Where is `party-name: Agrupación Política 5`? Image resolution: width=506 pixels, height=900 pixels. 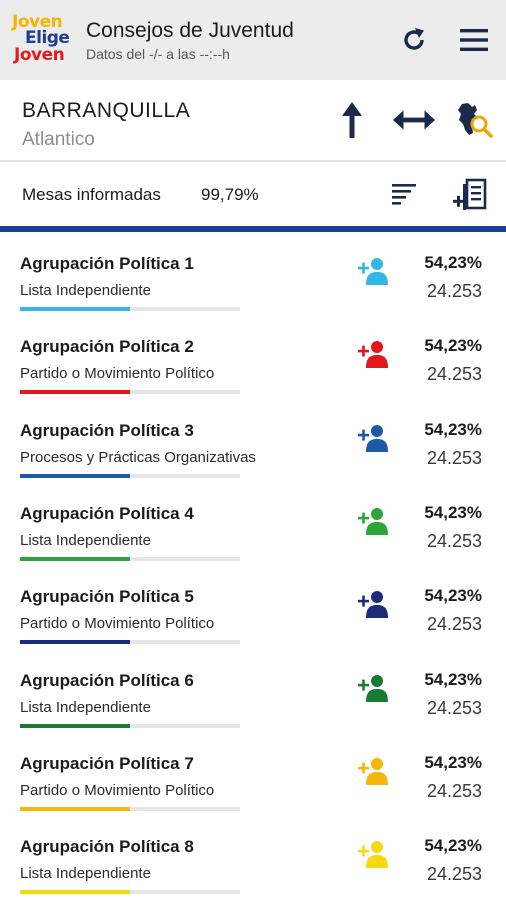 party-name: Agrupación Política 5 is located at coordinates (107, 597).